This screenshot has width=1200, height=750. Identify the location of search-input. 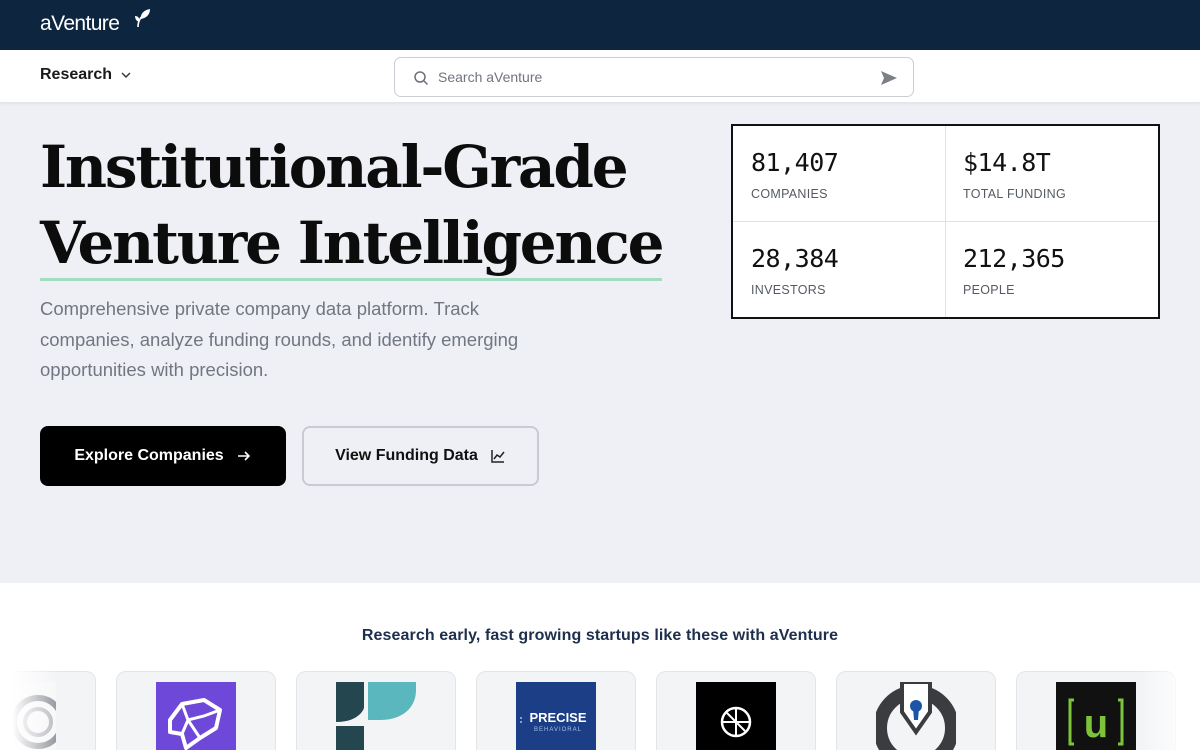
(648, 77).